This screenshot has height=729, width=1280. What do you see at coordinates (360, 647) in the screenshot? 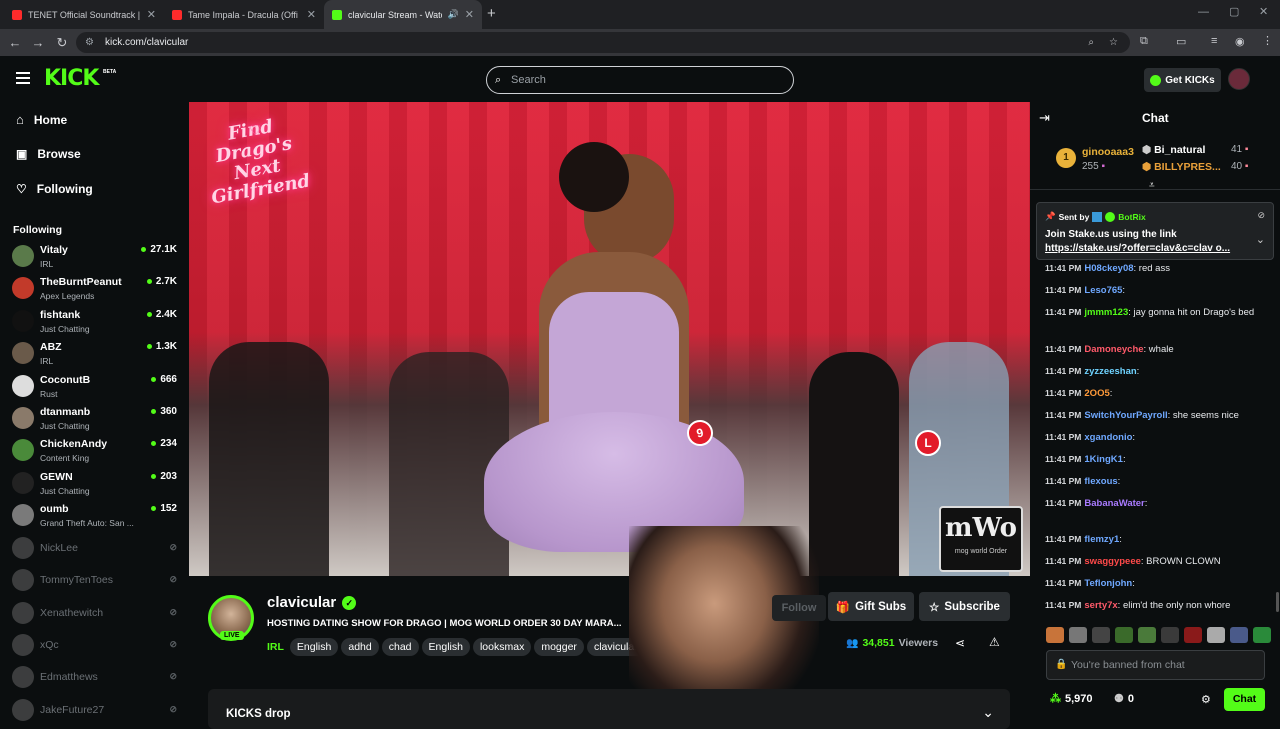
I see `stream-tag: adhd` at bounding box center [360, 647].